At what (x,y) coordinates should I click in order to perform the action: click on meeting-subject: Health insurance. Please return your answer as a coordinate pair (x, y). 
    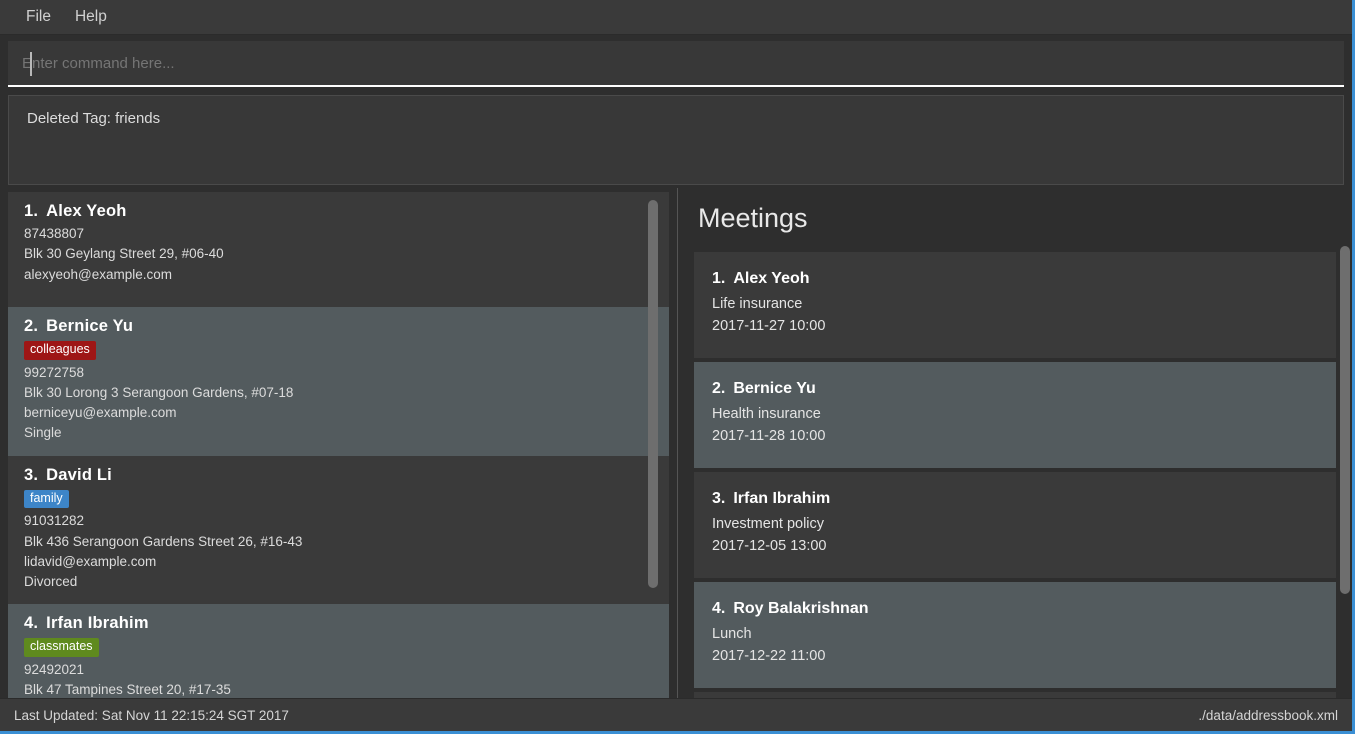
    Looking at the image, I should click on (766, 413).